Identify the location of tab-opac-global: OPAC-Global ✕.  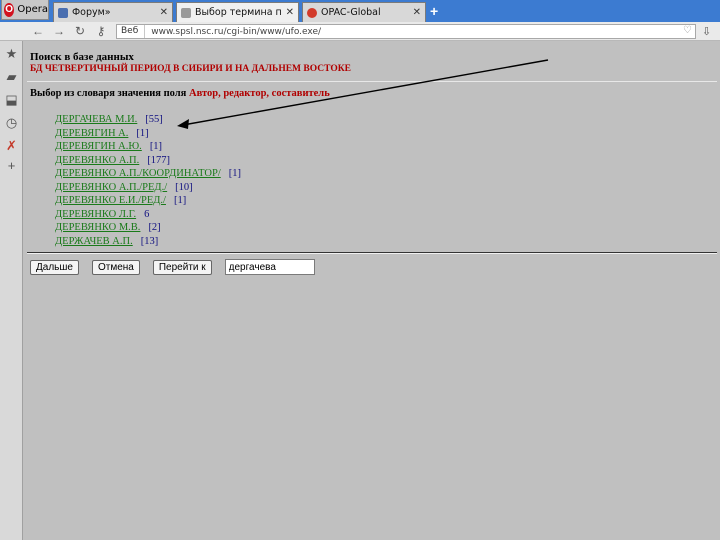
(364, 12).